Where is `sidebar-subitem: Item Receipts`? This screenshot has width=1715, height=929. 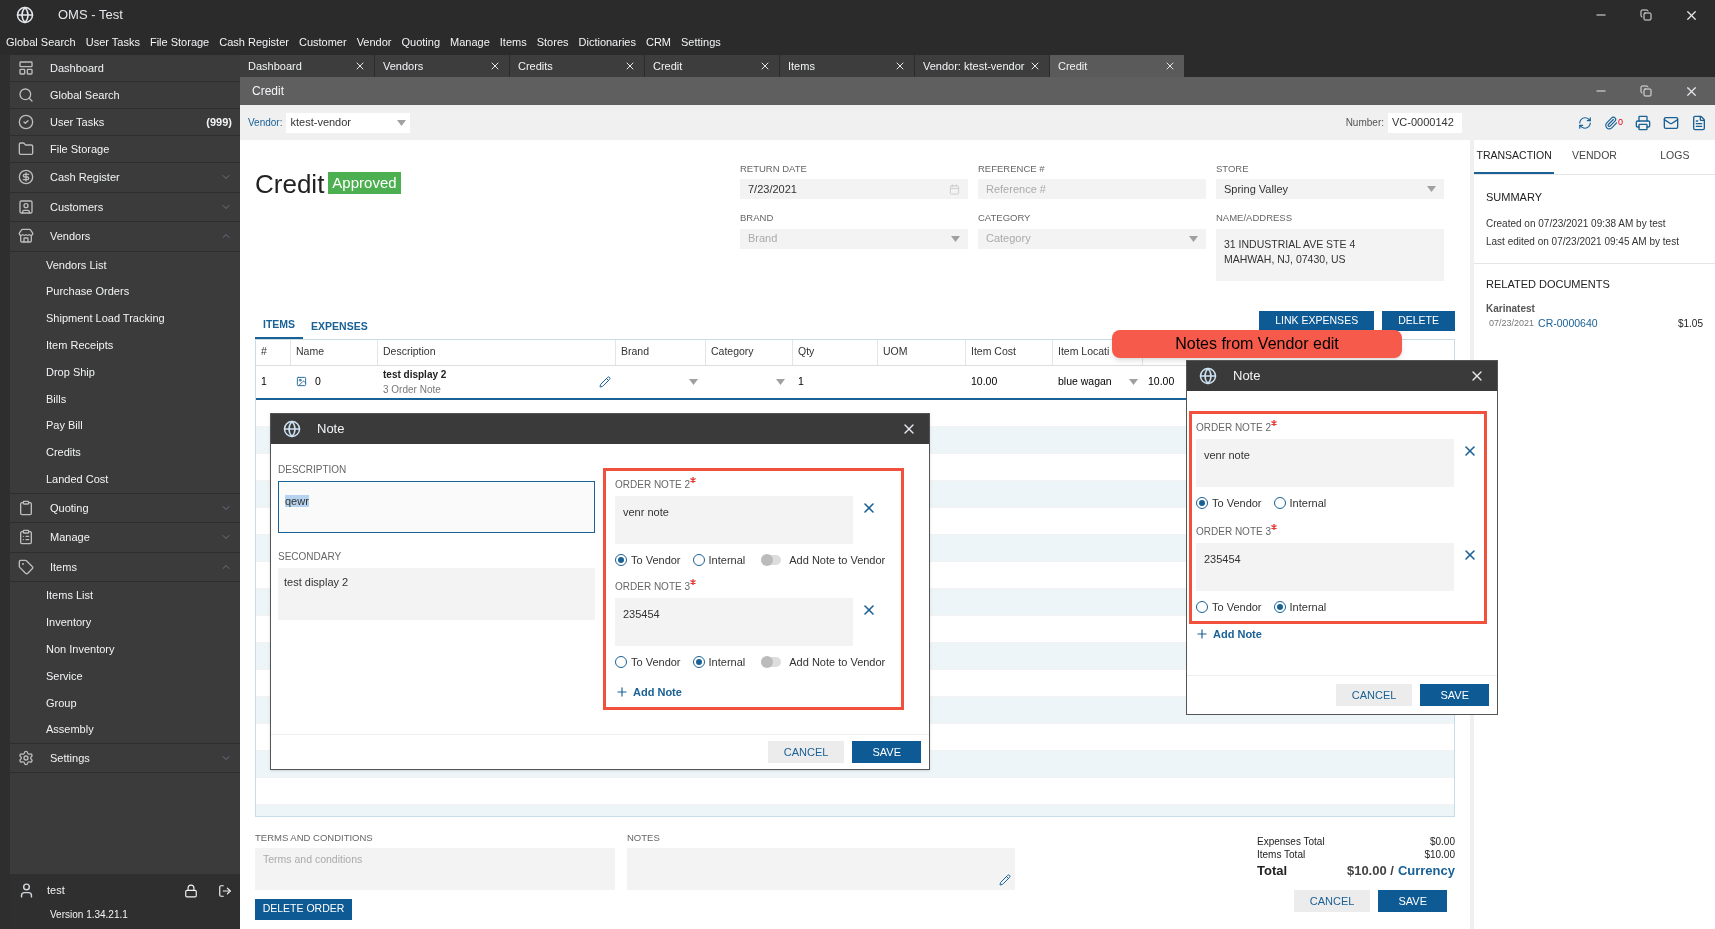
sidebar-subitem: Item Receipts is located at coordinates (125, 345).